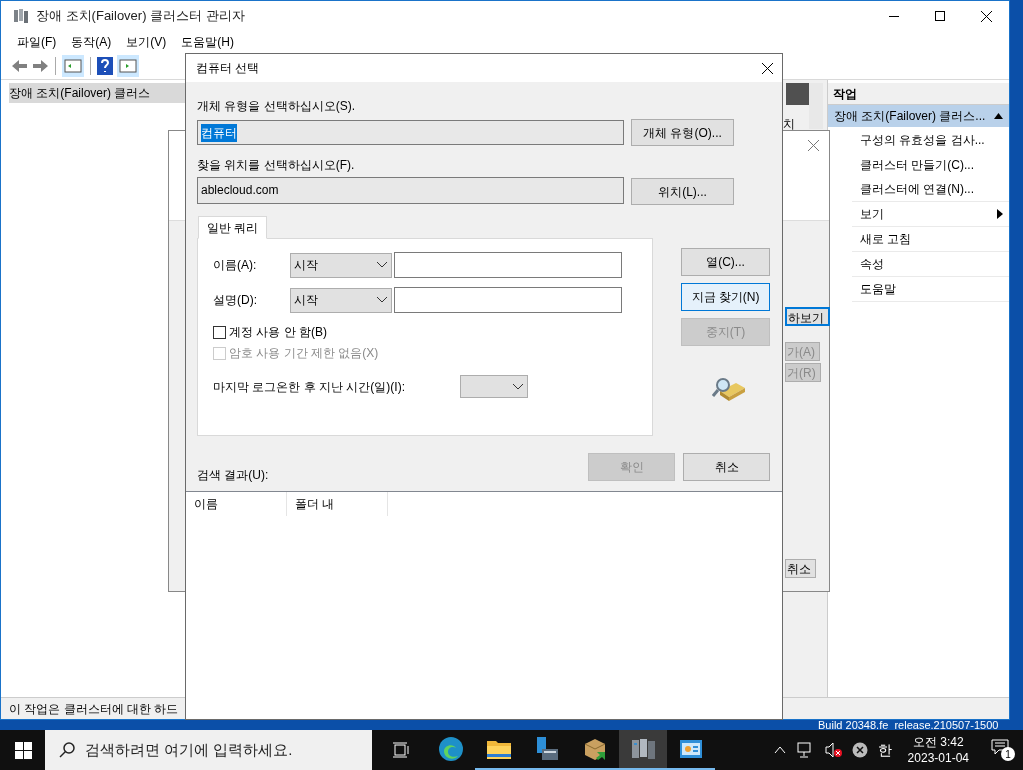 The image size is (1023, 770). I want to click on checkbox-label: 암호 사용 기간 제한 없음(X), so click(304, 353).